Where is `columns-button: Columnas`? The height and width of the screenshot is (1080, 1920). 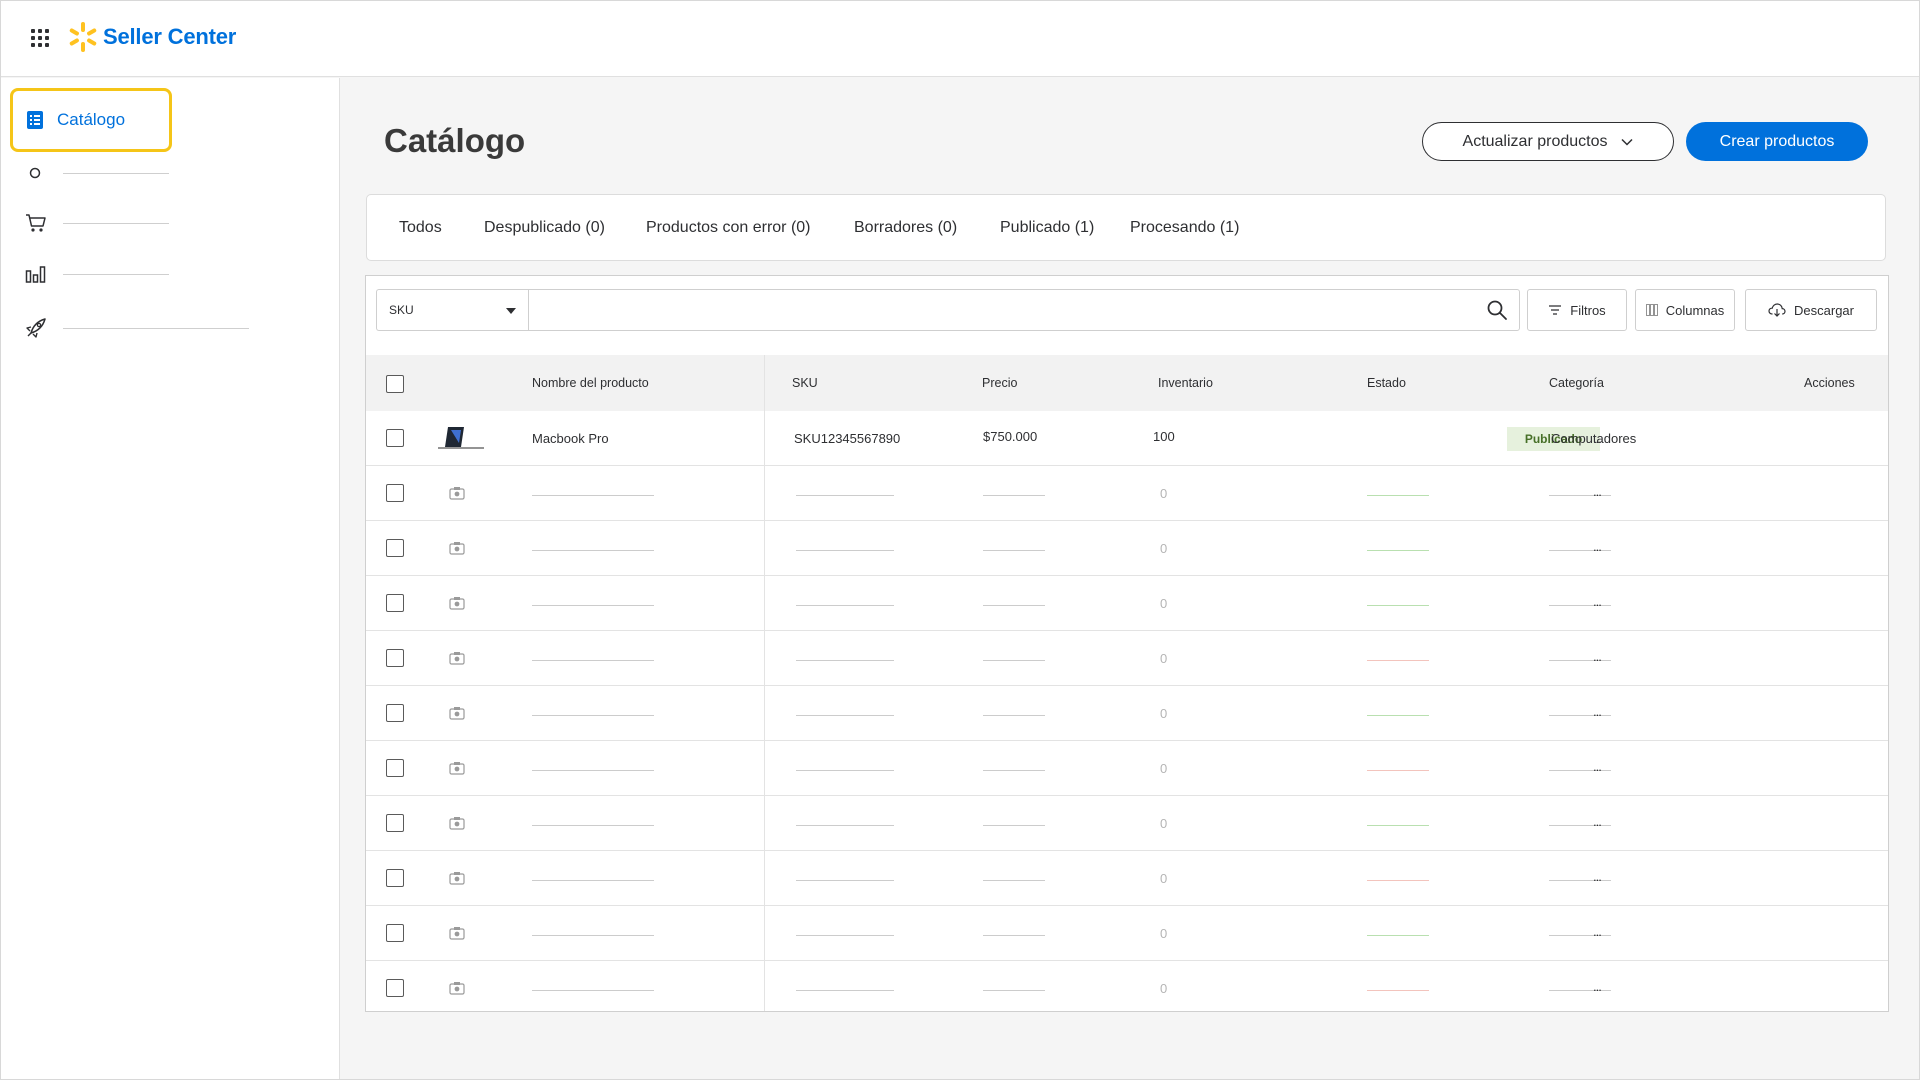 columns-button: Columnas is located at coordinates (1685, 310).